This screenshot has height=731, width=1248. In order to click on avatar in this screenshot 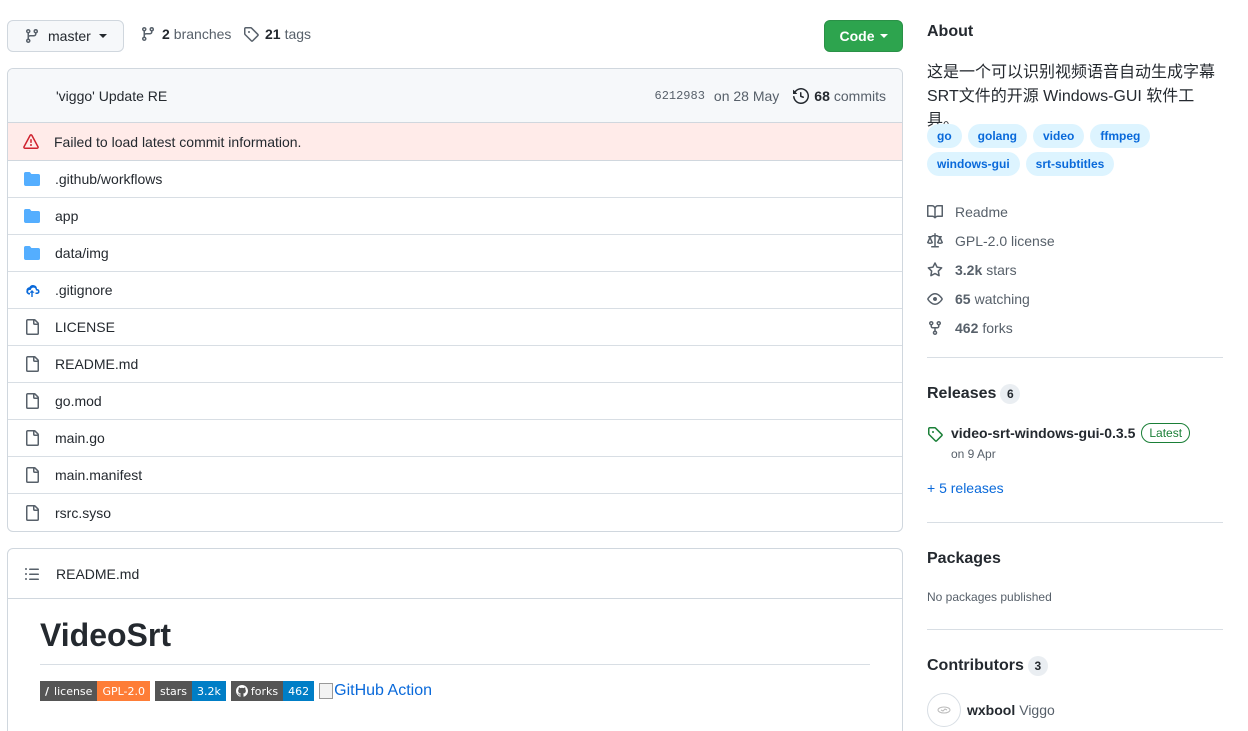, I will do `click(944, 710)`.